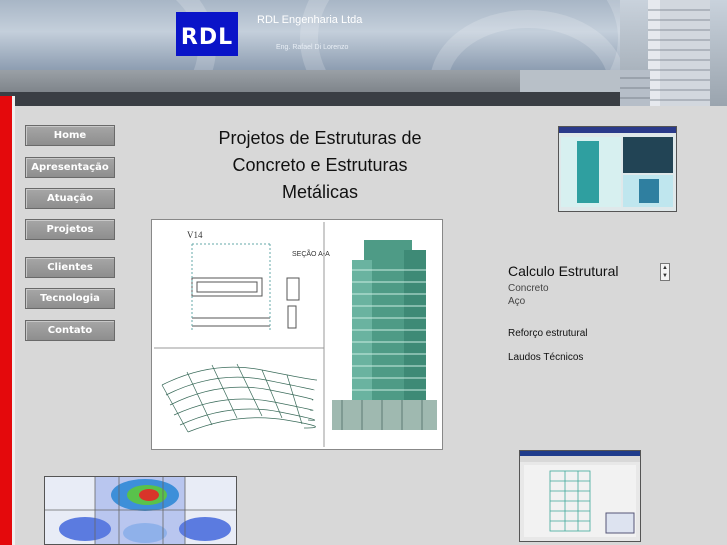 This screenshot has width=727, height=545. Describe the element at coordinates (320, 138) in the screenshot. I see `title-line: Projetos de Estruturas de` at that location.